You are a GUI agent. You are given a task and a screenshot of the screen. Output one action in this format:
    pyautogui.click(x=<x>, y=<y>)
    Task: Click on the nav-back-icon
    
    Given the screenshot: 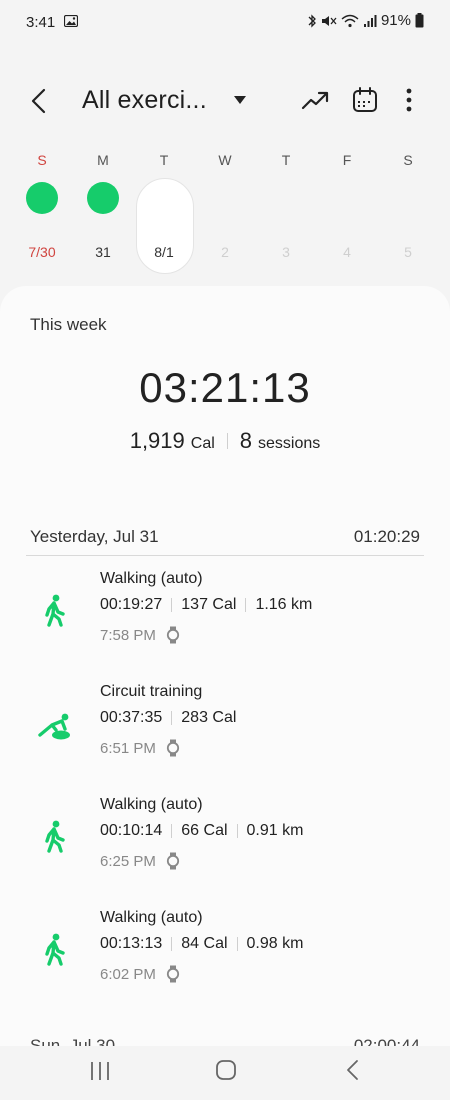 What is the action you would take?
    pyautogui.click(x=352, y=1070)
    